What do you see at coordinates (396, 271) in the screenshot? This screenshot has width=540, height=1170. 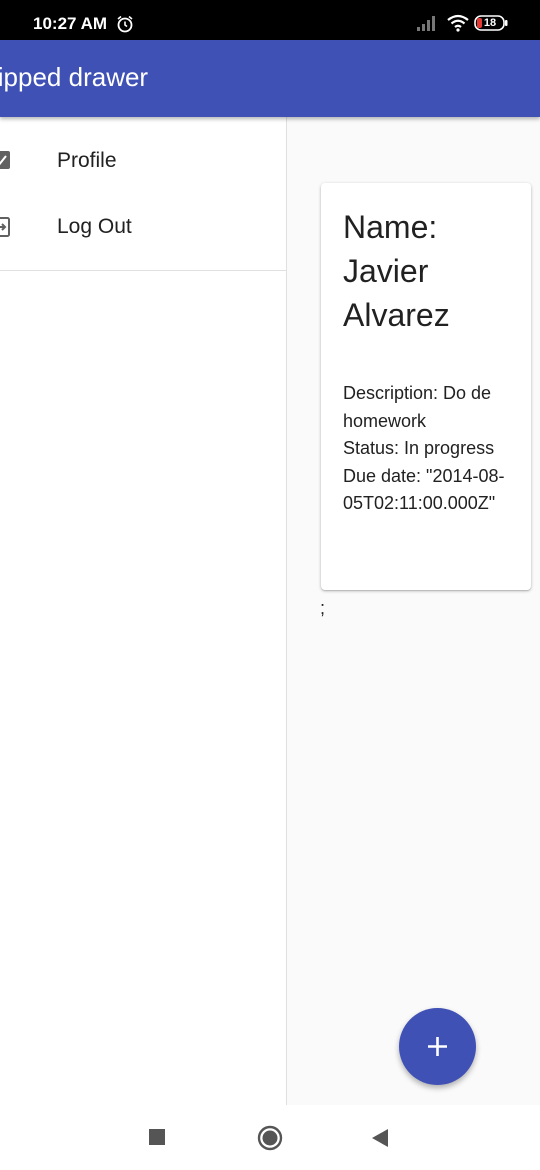 I see `card-title: Name: Javier Alvarez` at bounding box center [396, 271].